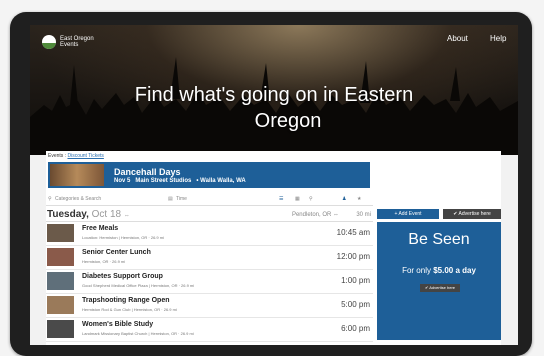  Describe the element at coordinates (163, 181) in the screenshot. I see `featured-event-venue: Main Street Studios` at that location.